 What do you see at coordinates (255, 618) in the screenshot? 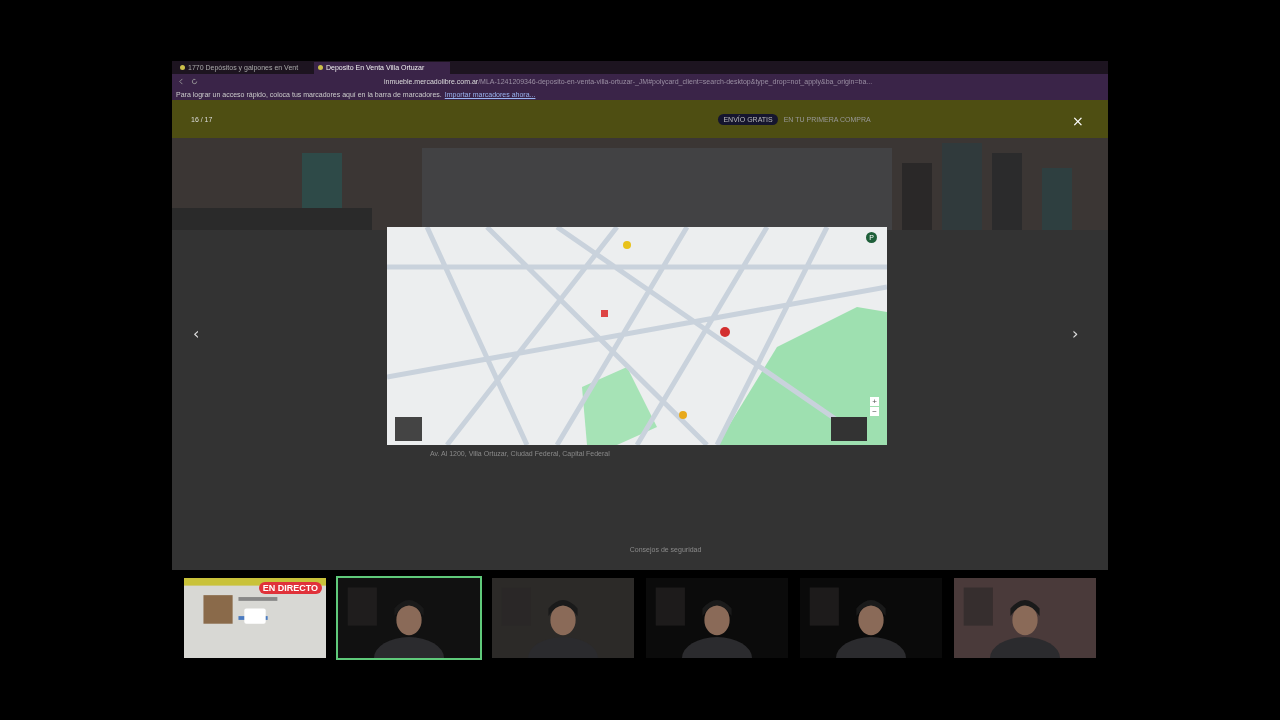
I see `video-tile: EN DIRECTO` at bounding box center [255, 618].